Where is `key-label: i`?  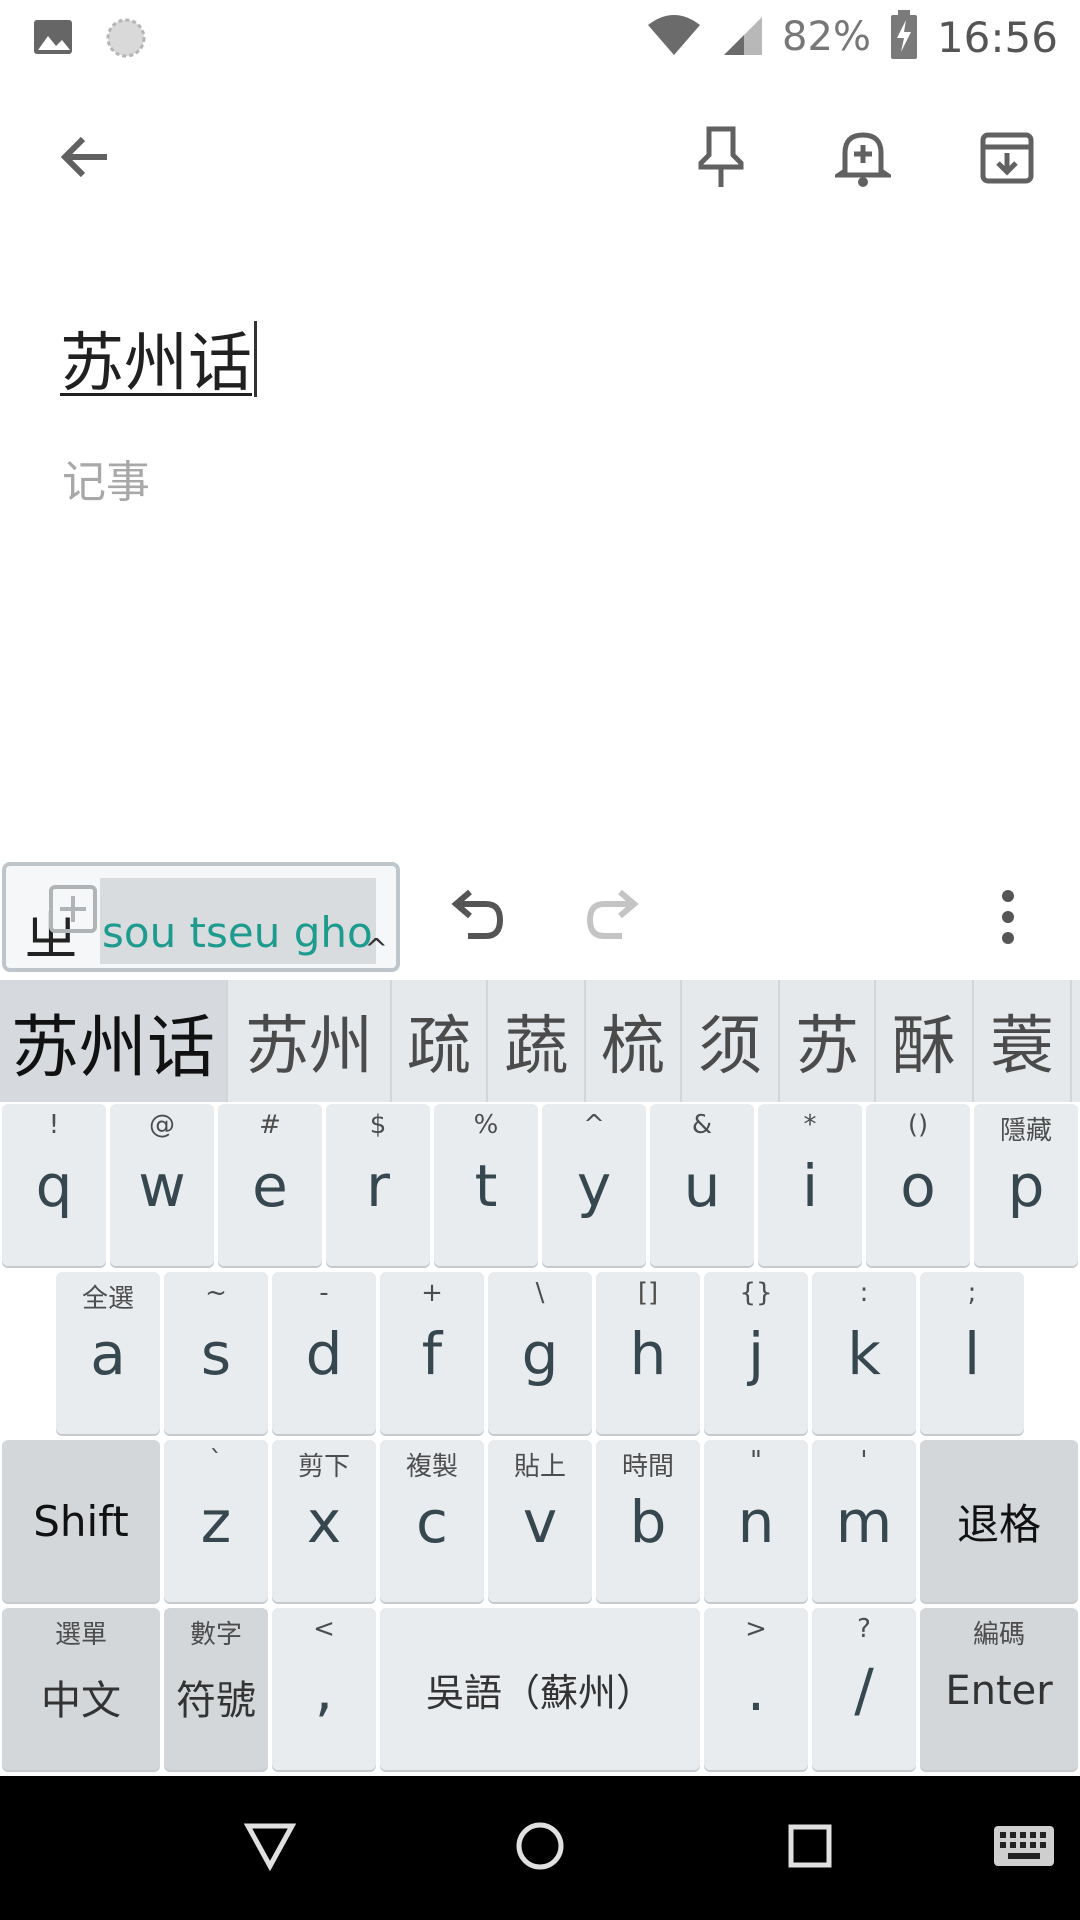
key-label: i is located at coordinates (810, 1186).